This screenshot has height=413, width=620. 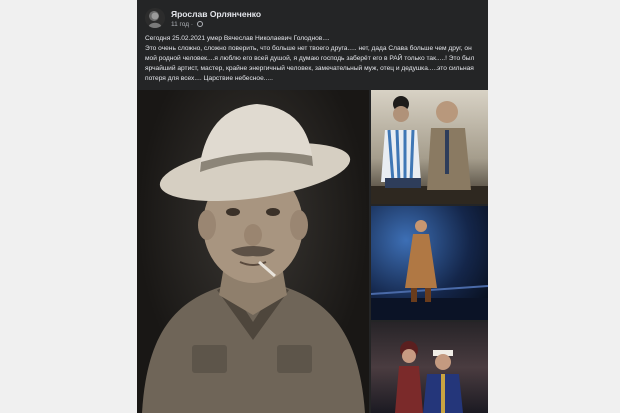 What do you see at coordinates (199, 24) in the screenshot?
I see `globe-icon` at bounding box center [199, 24].